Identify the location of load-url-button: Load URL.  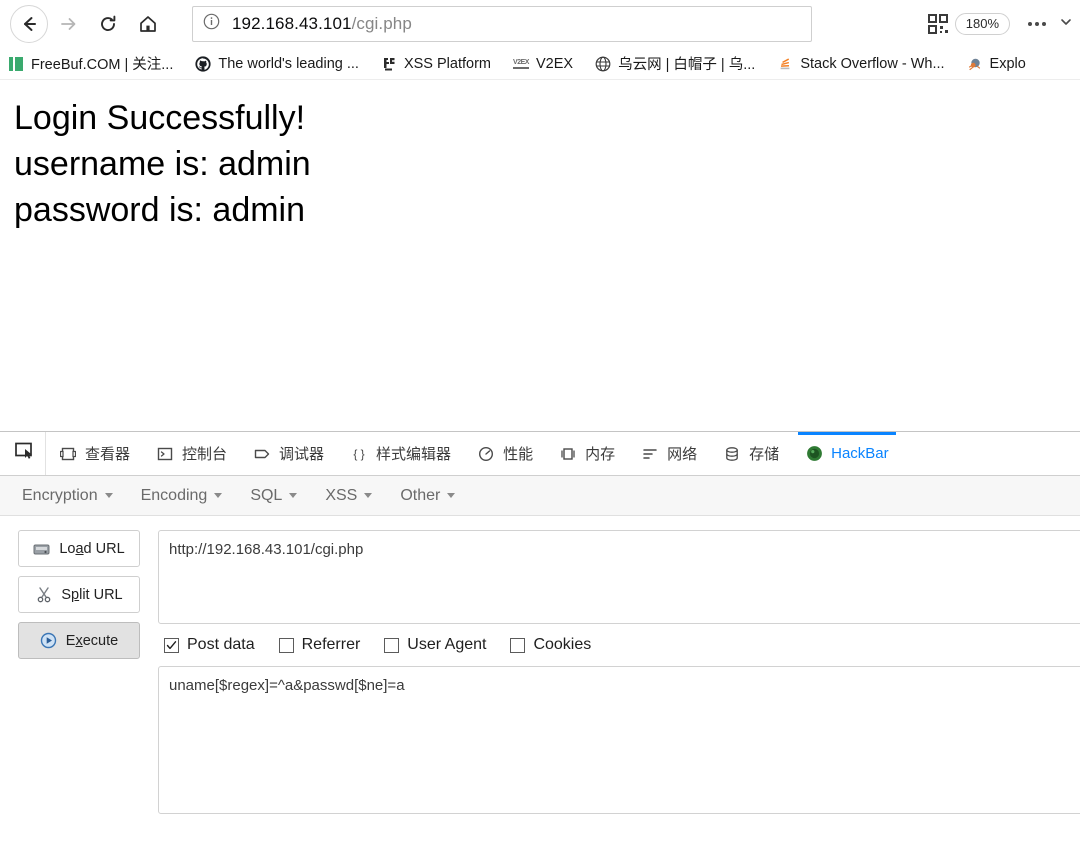
(79, 548).